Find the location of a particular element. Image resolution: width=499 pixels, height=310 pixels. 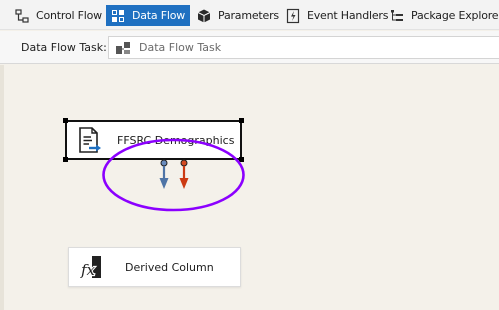

data-flow-task-icon is located at coordinates (123, 47).